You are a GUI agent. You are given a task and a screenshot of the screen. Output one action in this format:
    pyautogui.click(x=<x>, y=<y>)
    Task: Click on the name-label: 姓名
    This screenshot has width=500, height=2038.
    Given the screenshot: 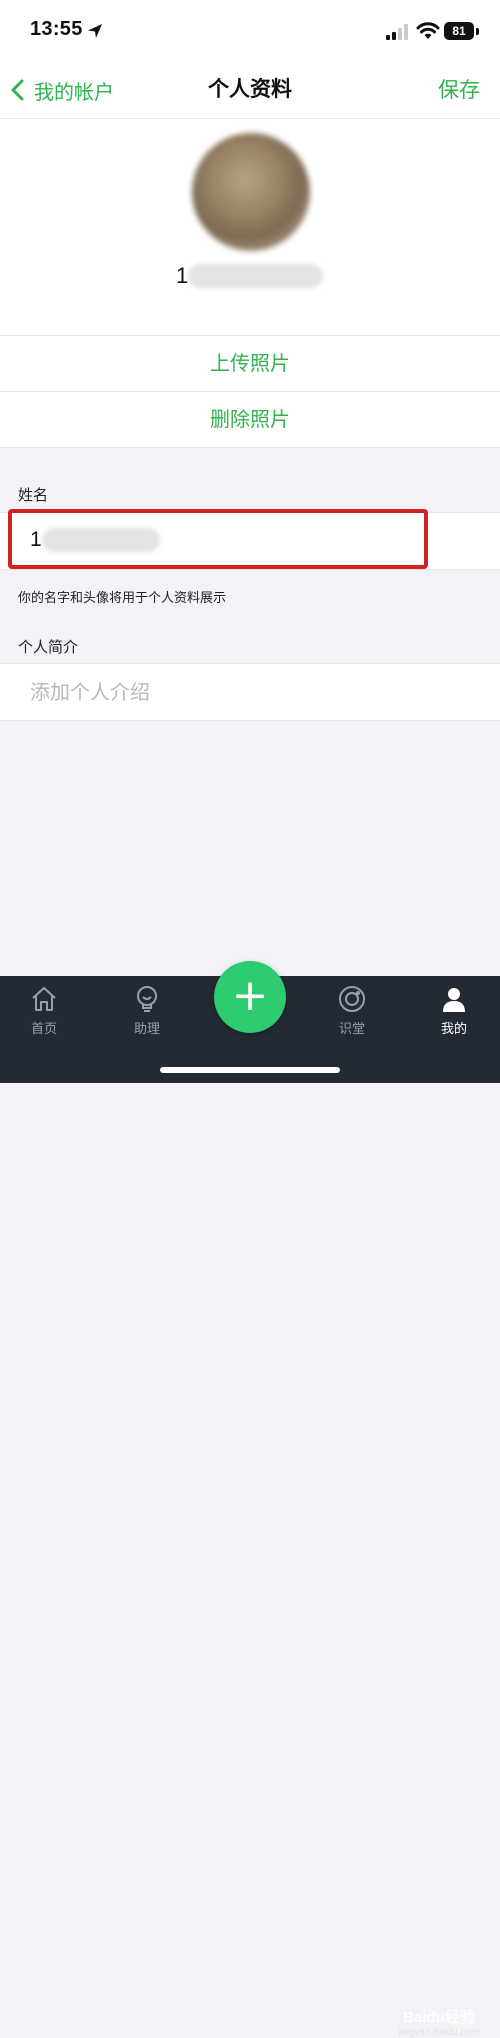 What is the action you would take?
    pyautogui.click(x=33, y=495)
    